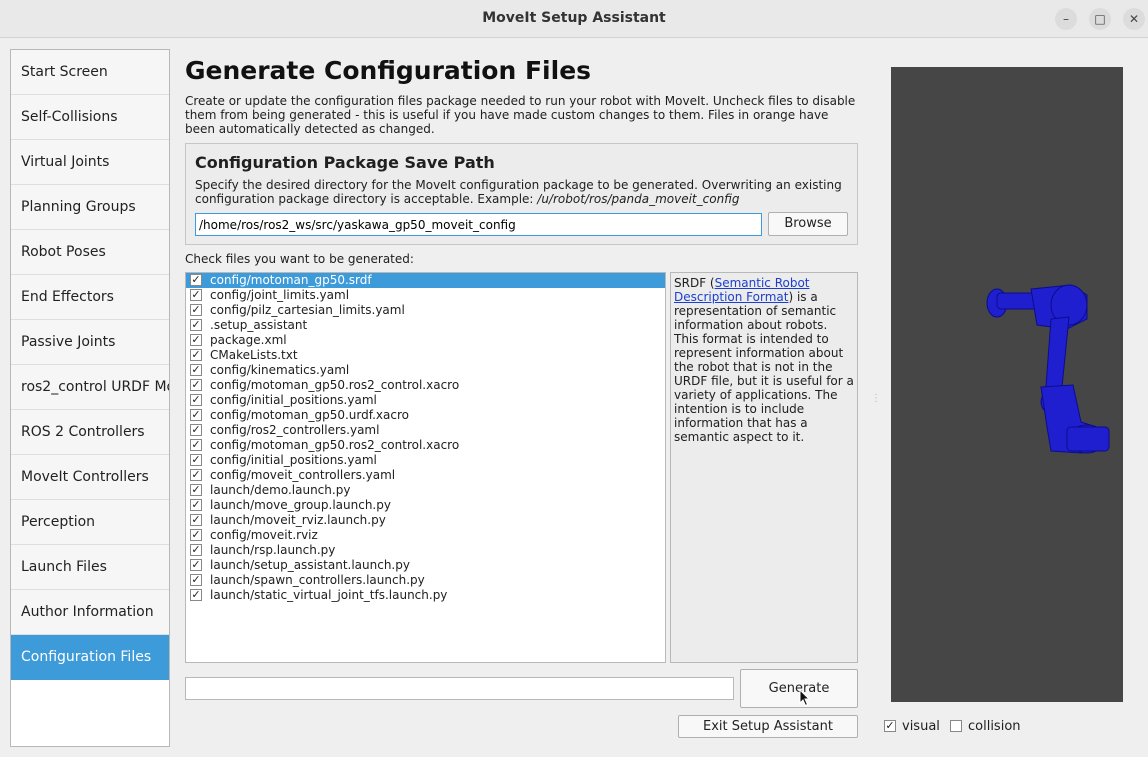 This screenshot has width=1148, height=757. What do you see at coordinates (808, 224) in the screenshot?
I see `browse-button: Browse` at bounding box center [808, 224].